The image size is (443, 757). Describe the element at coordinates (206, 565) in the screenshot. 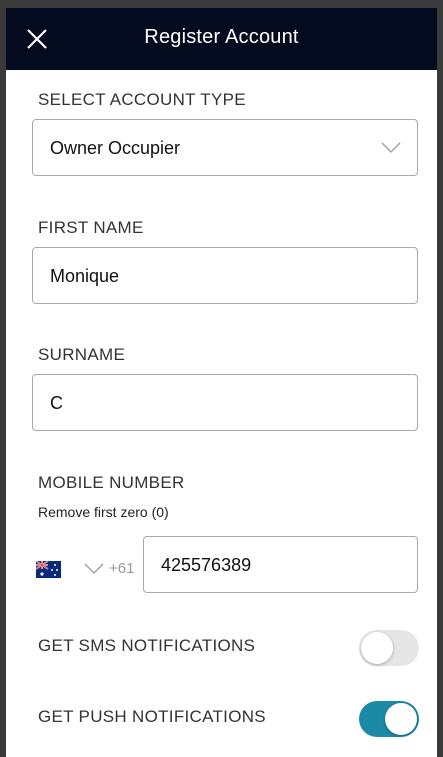

I see `mobile-number-value: 425576389` at that location.